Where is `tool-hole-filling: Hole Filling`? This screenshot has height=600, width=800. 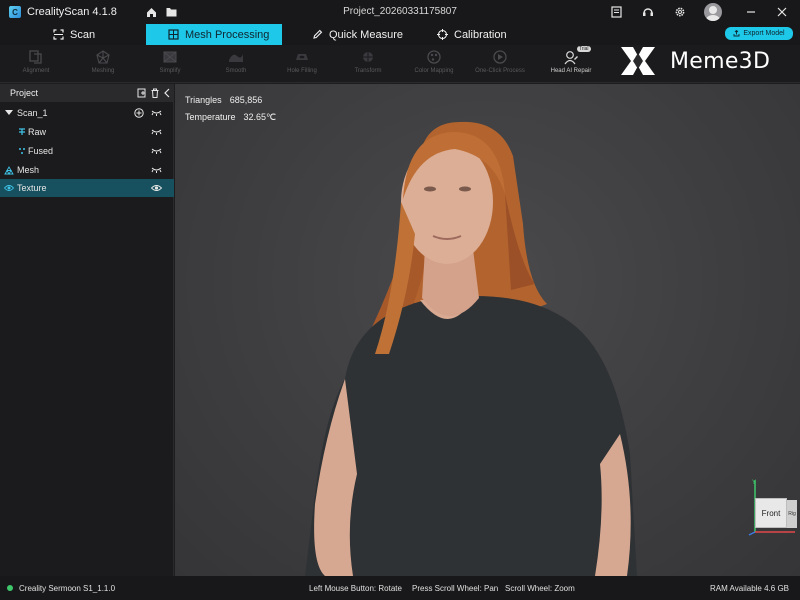 tool-hole-filling: Hole Filling is located at coordinates (302, 65).